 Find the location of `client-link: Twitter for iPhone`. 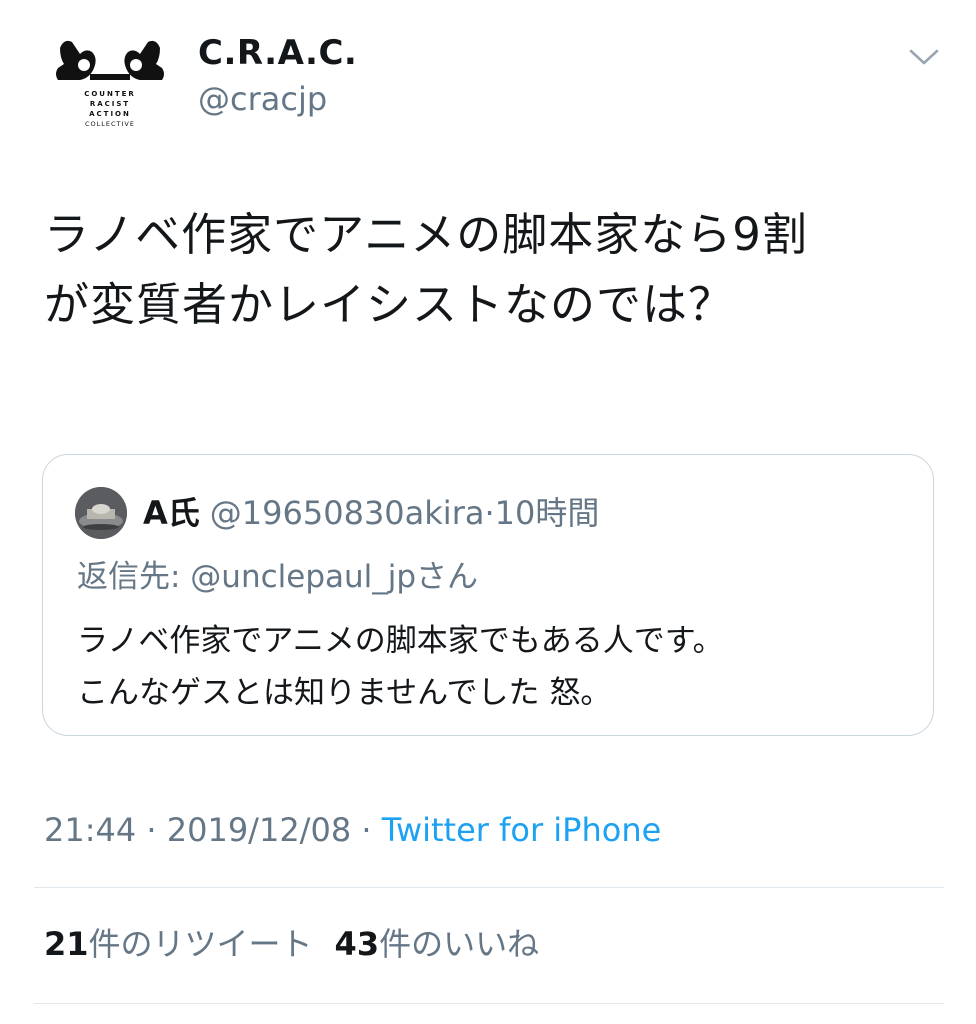

client-link: Twitter for iPhone is located at coordinates (522, 830).